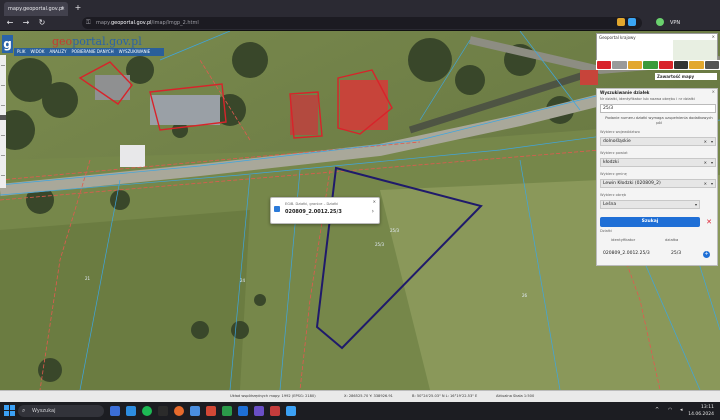 This screenshot has width=720, height=420. Describe the element at coordinates (243, 411) in the screenshot. I see `word-icon` at that location.